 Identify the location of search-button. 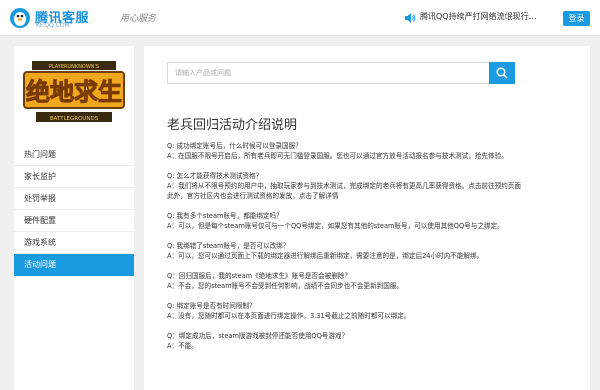
(502, 73).